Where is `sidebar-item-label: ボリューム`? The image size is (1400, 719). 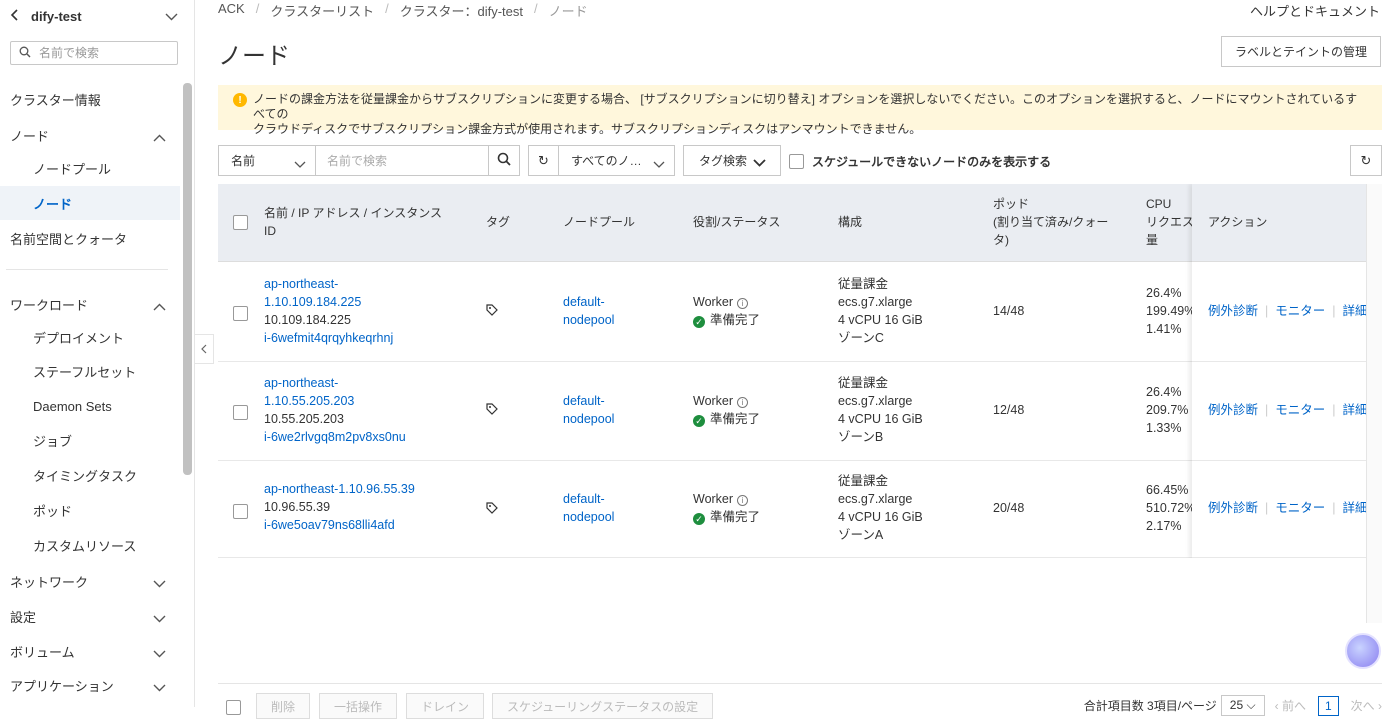 sidebar-item-label: ボリューム is located at coordinates (42, 652).